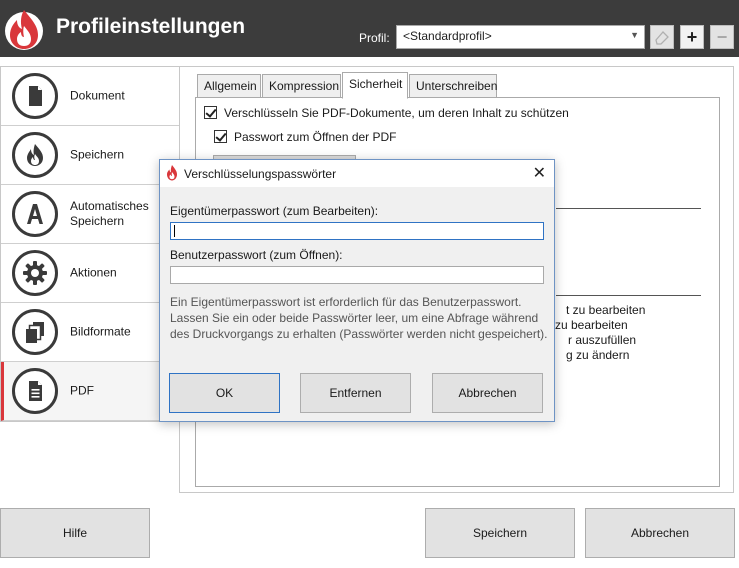 Image resolution: width=739 pixels, height=568 pixels. I want to click on pdf-document-icon, so click(35, 391).